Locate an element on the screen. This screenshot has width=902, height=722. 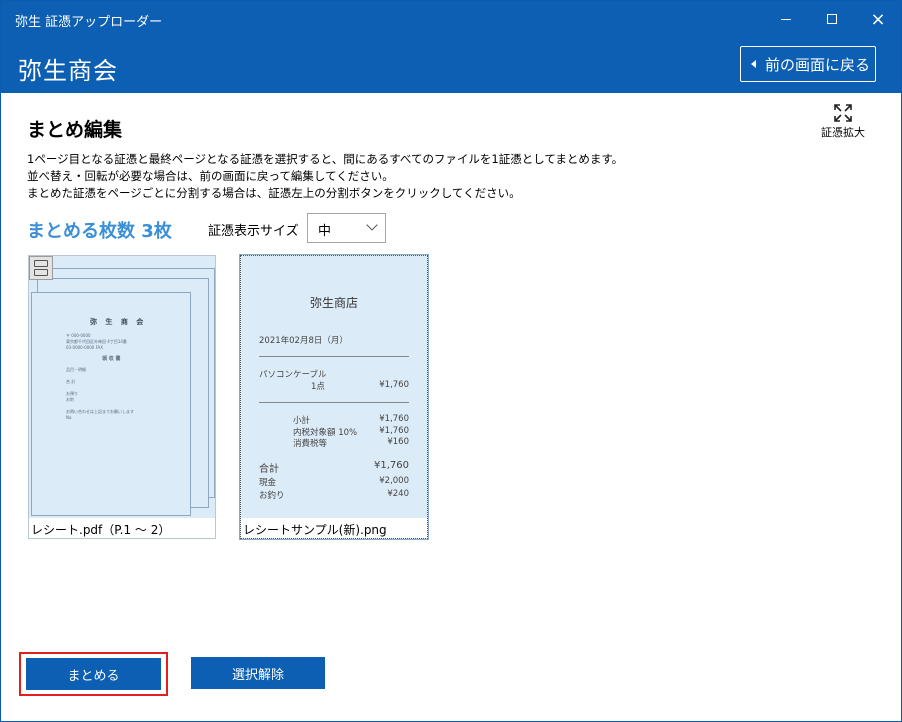
minimize-icon is located at coordinates (786, 19).